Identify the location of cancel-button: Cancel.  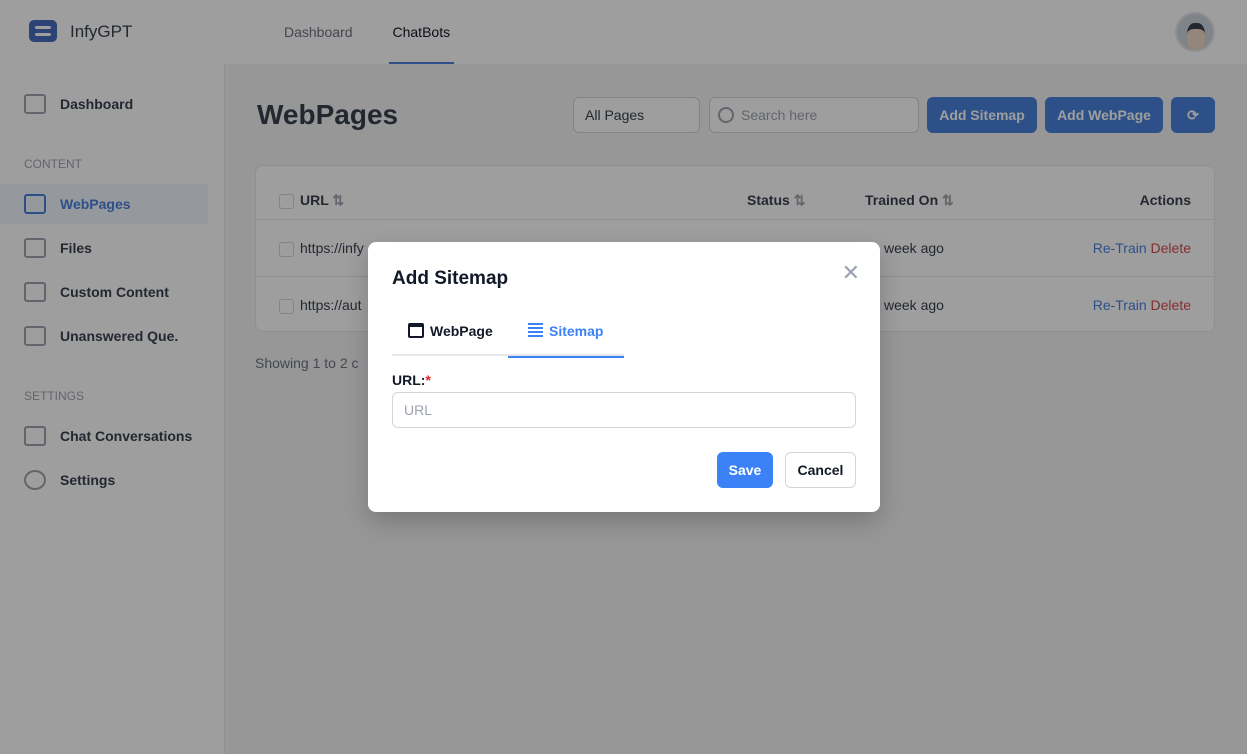
(820, 470).